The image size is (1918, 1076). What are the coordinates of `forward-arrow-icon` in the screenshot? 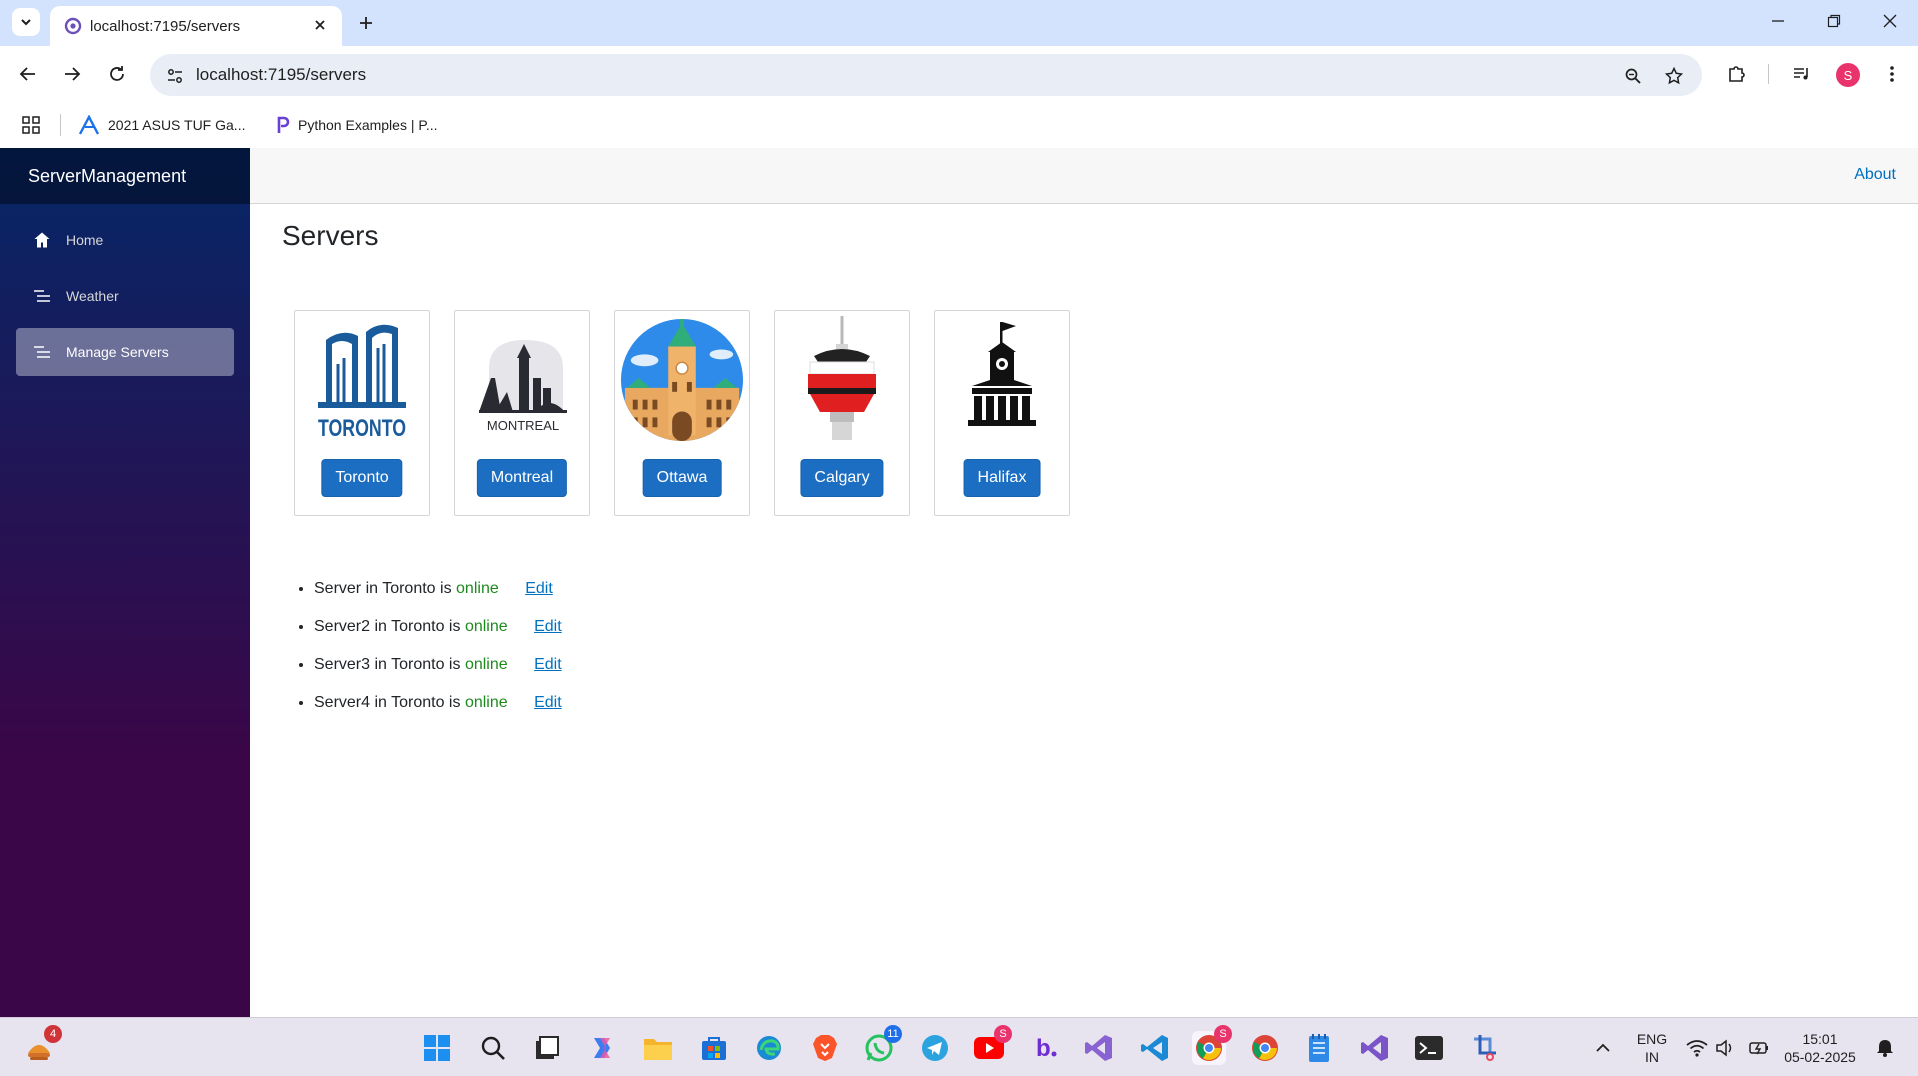 It's located at (72, 74).